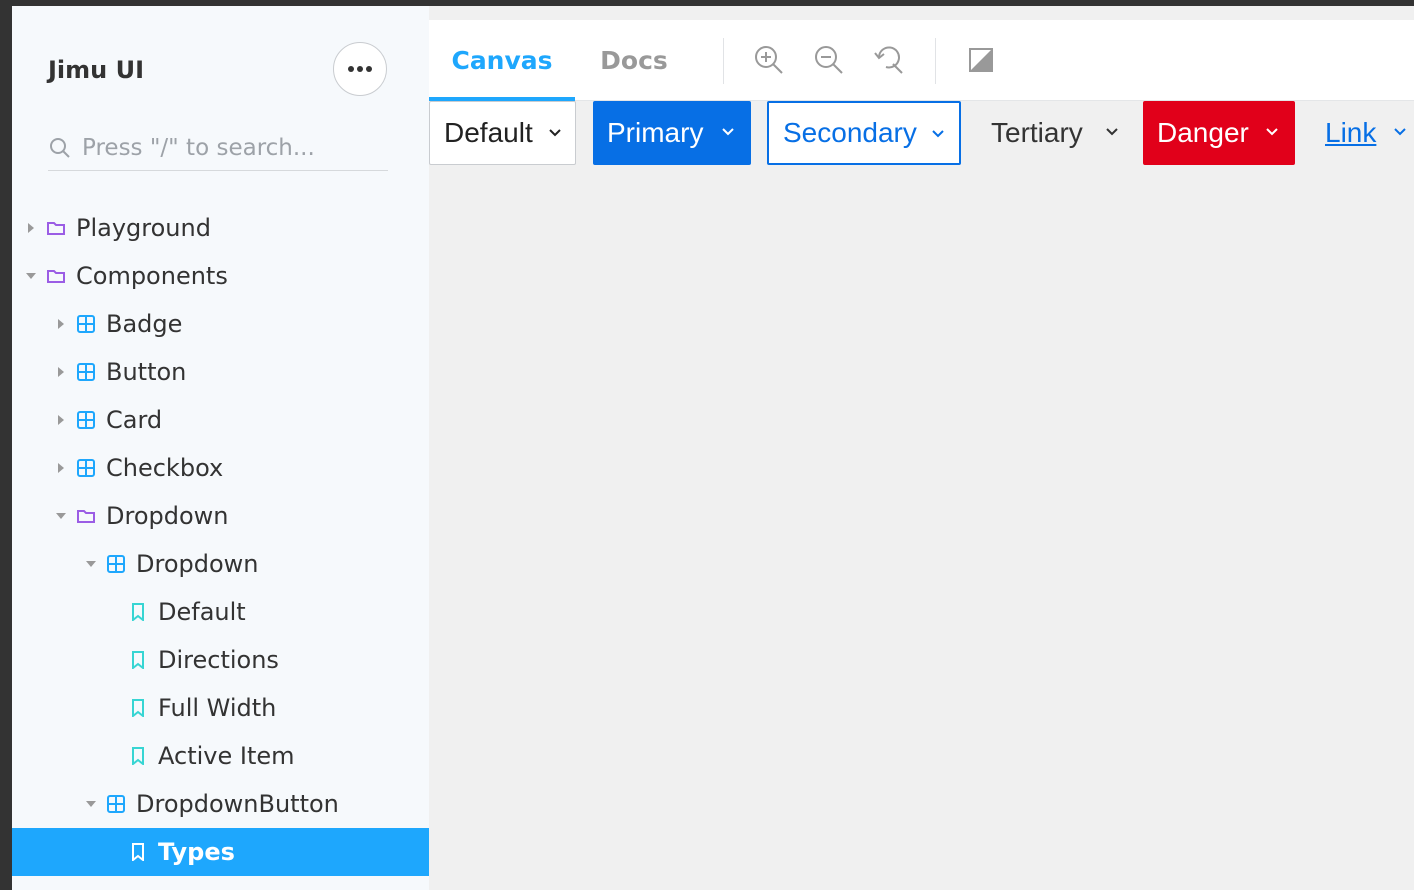 The image size is (1414, 890). Describe the element at coordinates (1203, 132) in the screenshot. I see `button-label: Danger` at that location.